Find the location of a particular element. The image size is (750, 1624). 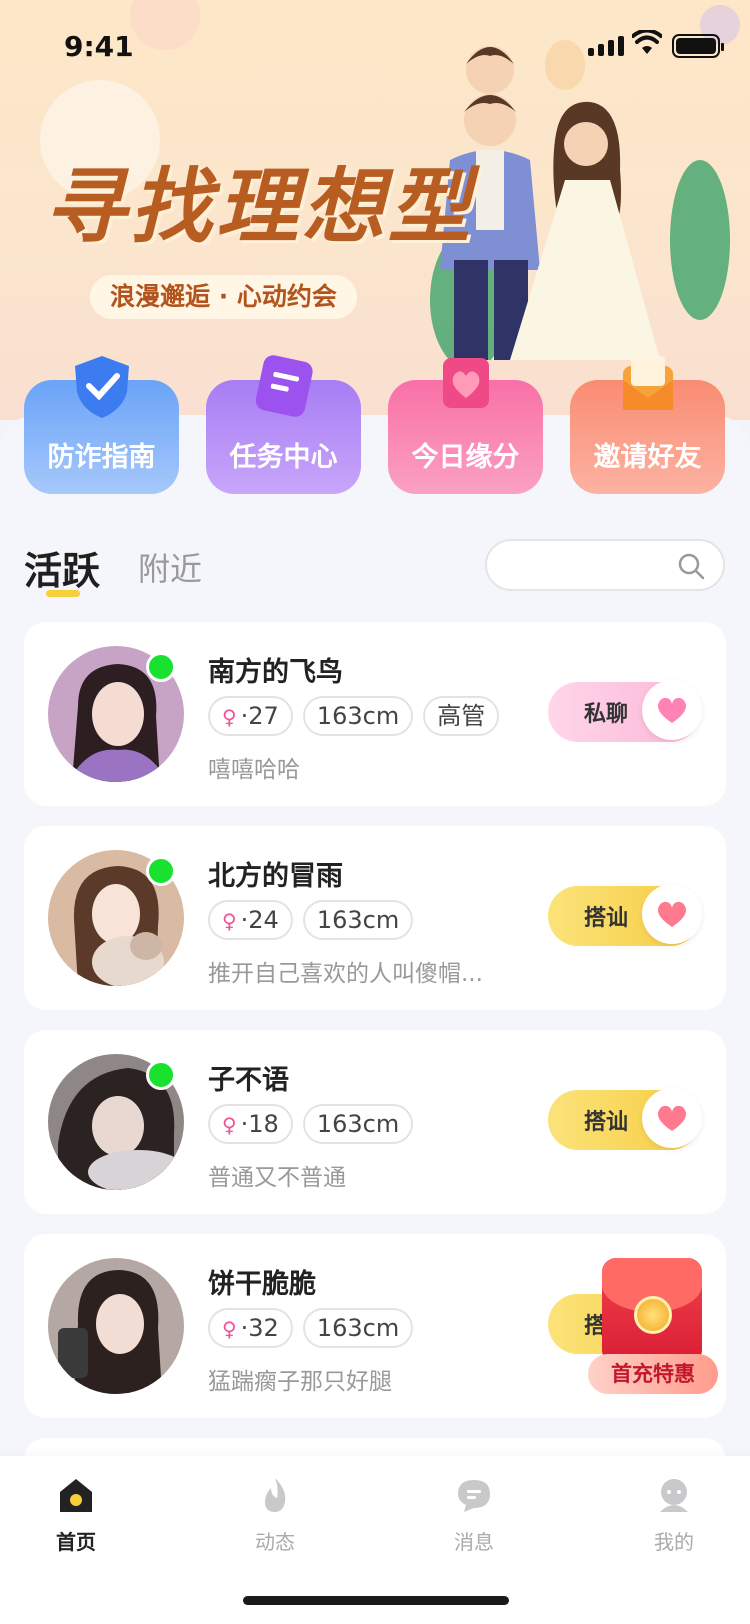

status-bar: 9:41 is located at coordinates (375, 45).